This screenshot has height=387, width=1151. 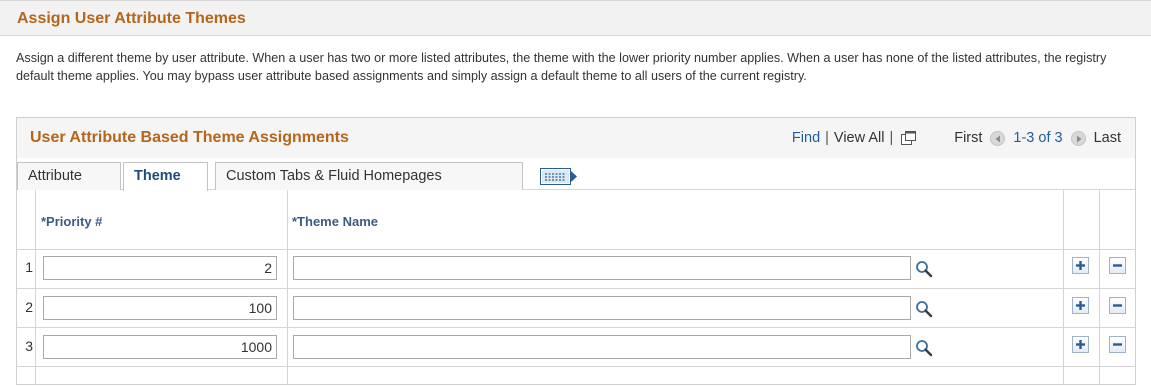 I want to click on left-arrow-icon, so click(x=998, y=138).